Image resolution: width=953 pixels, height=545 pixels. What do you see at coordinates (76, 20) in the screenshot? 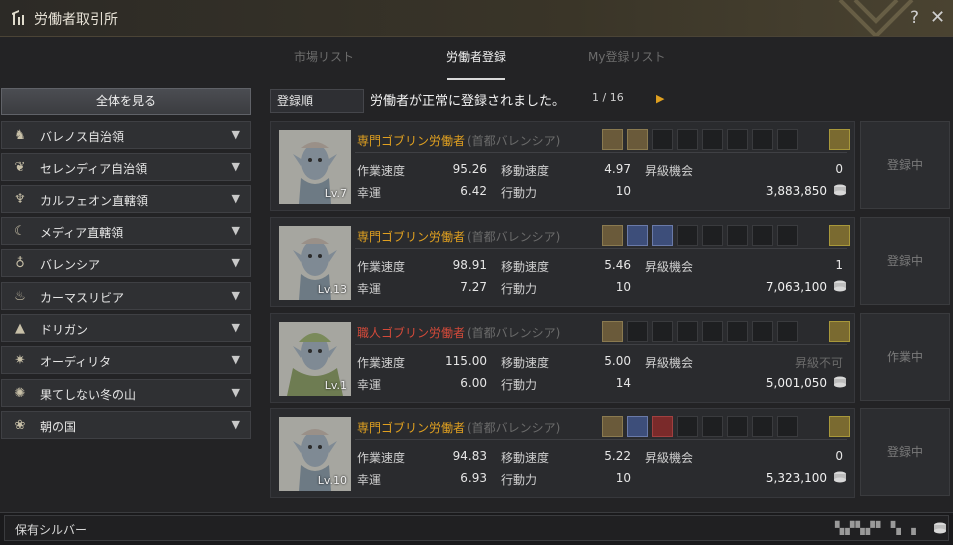
I see `window-title: 労働者取引所` at bounding box center [76, 20].